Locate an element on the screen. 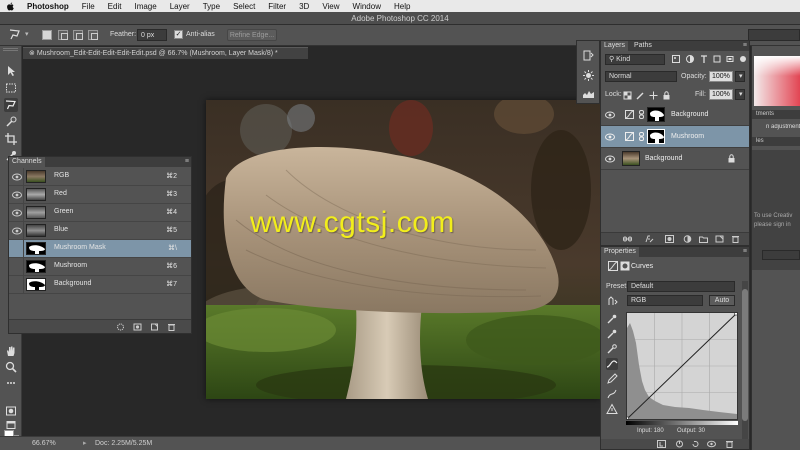  channel-row-background: Background ⌘7 is located at coordinates (100, 285).